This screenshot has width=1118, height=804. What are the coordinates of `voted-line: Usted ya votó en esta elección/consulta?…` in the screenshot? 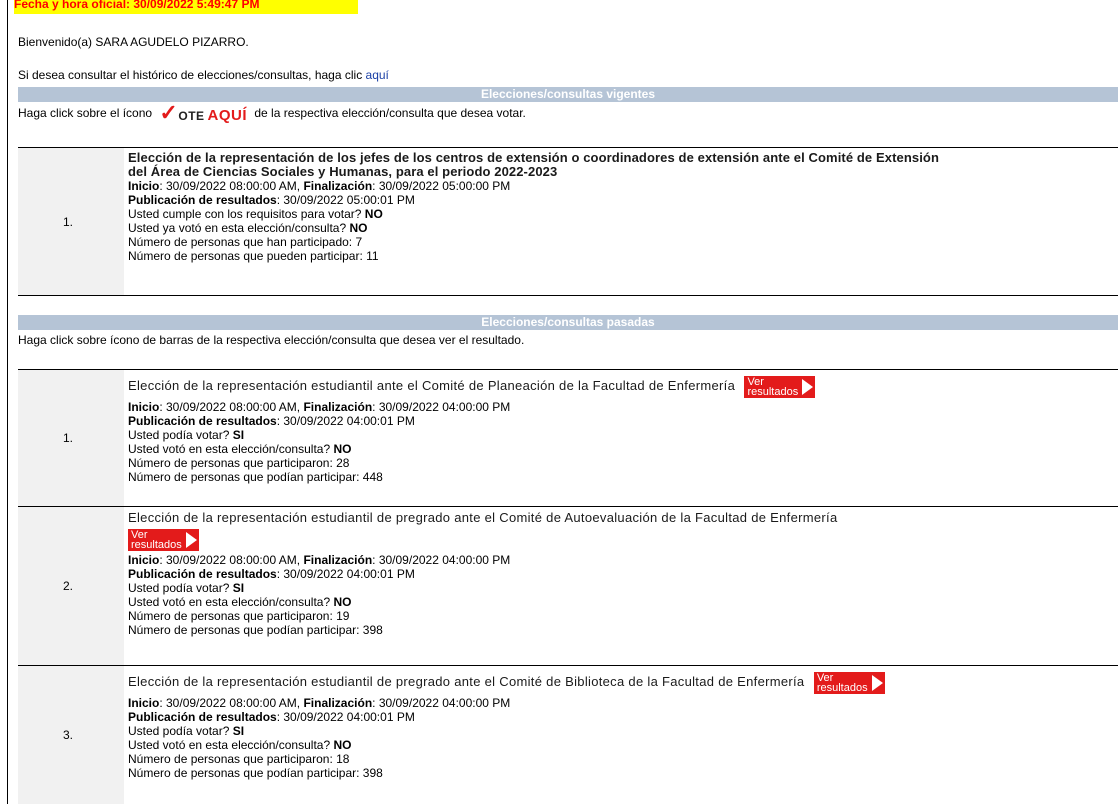 It's located at (248, 228).